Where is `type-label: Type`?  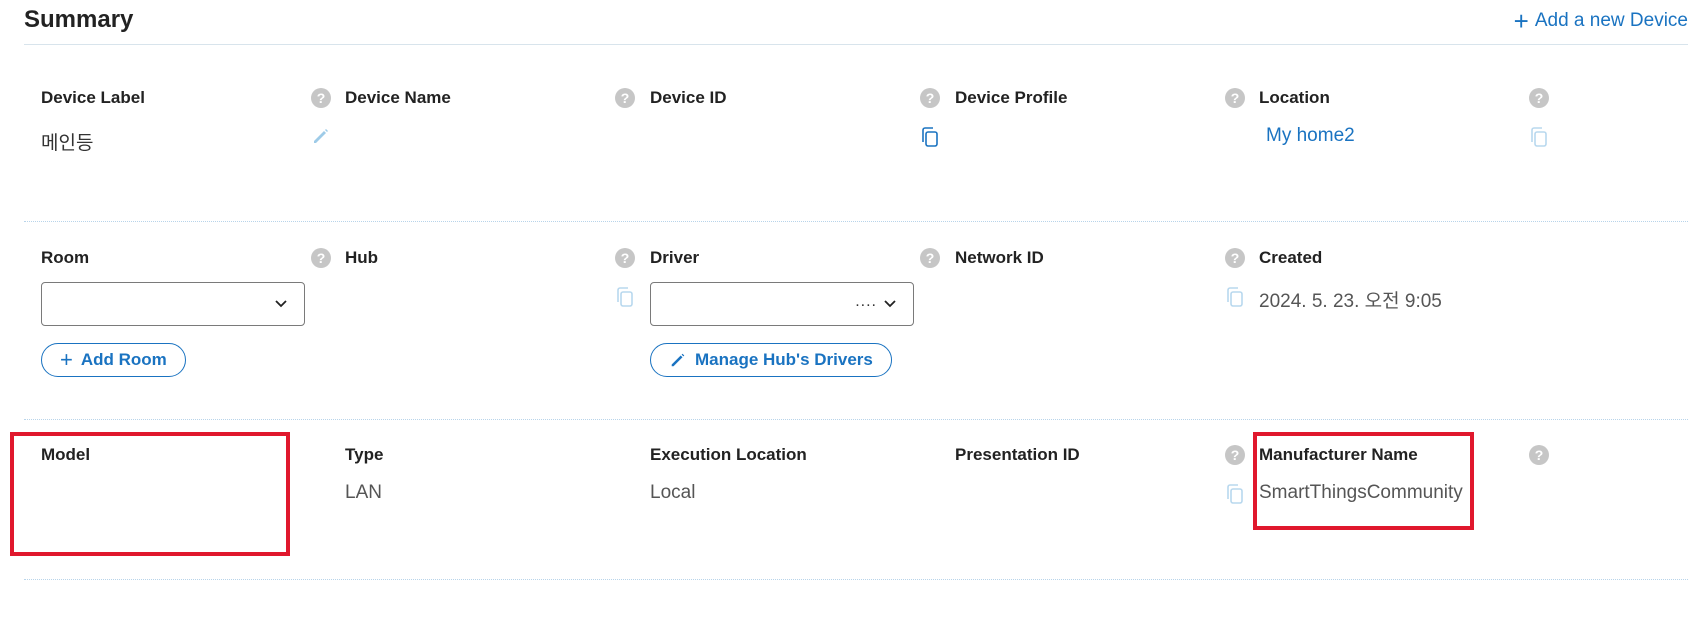 type-label: Type is located at coordinates (364, 454).